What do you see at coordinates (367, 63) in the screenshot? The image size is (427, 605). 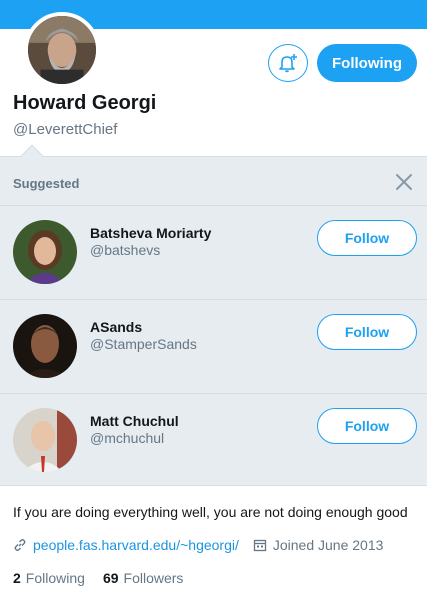 I see `following-button: Following` at bounding box center [367, 63].